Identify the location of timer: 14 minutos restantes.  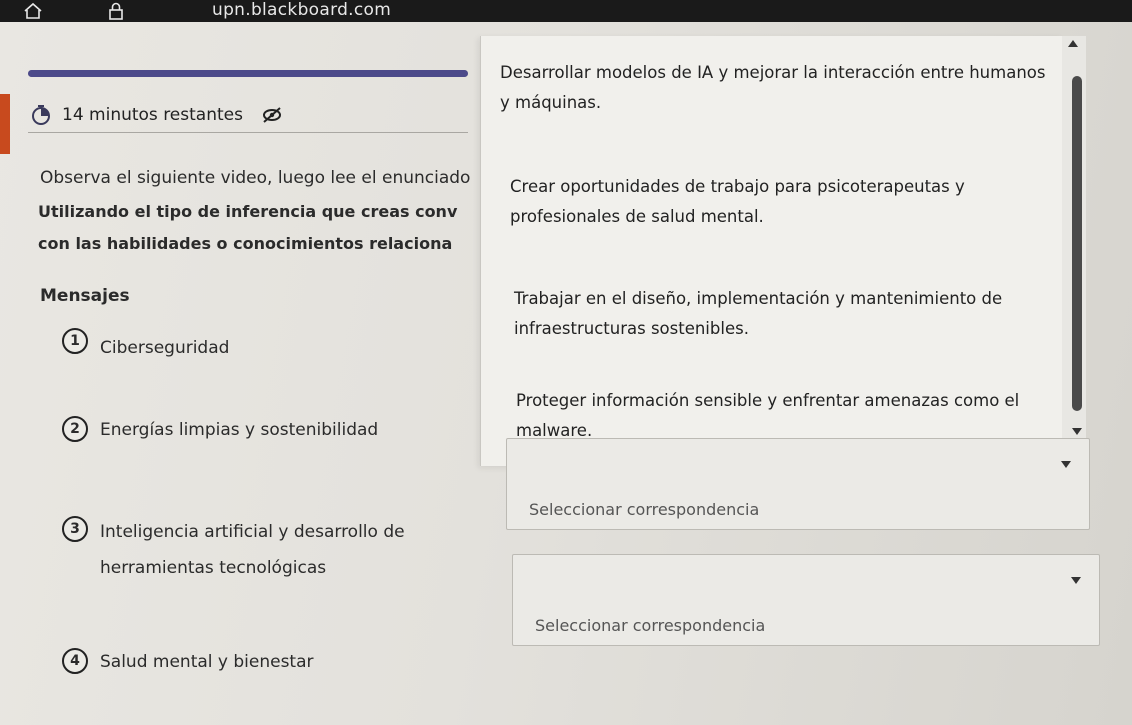
(156, 115).